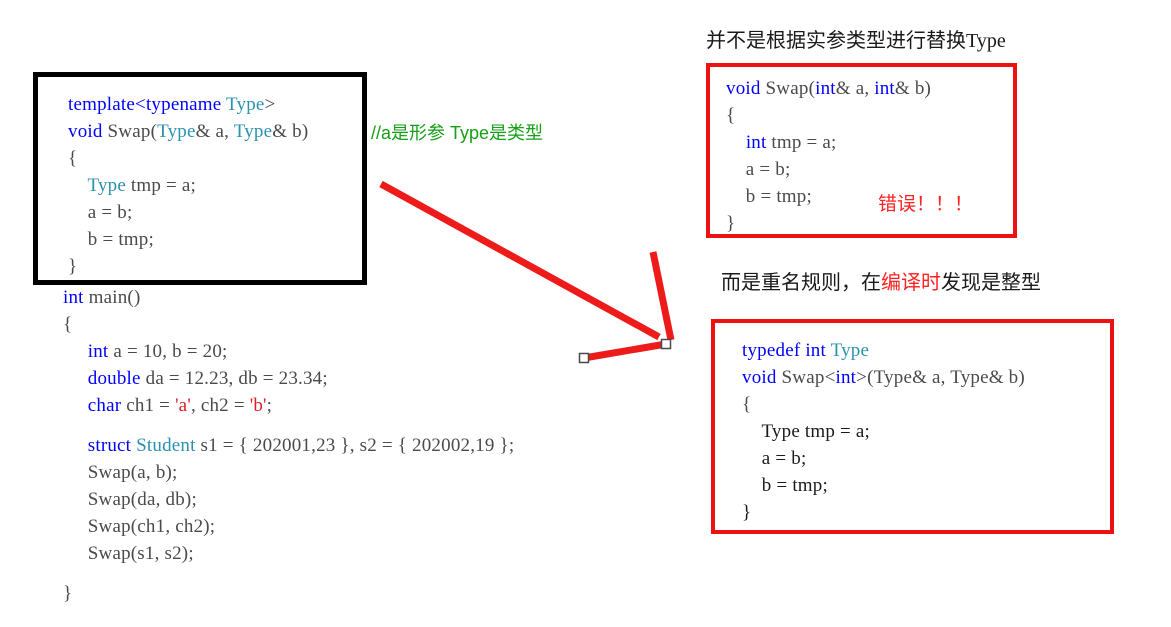  What do you see at coordinates (183, 104) in the screenshot?
I see `code-token: typename` at bounding box center [183, 104].